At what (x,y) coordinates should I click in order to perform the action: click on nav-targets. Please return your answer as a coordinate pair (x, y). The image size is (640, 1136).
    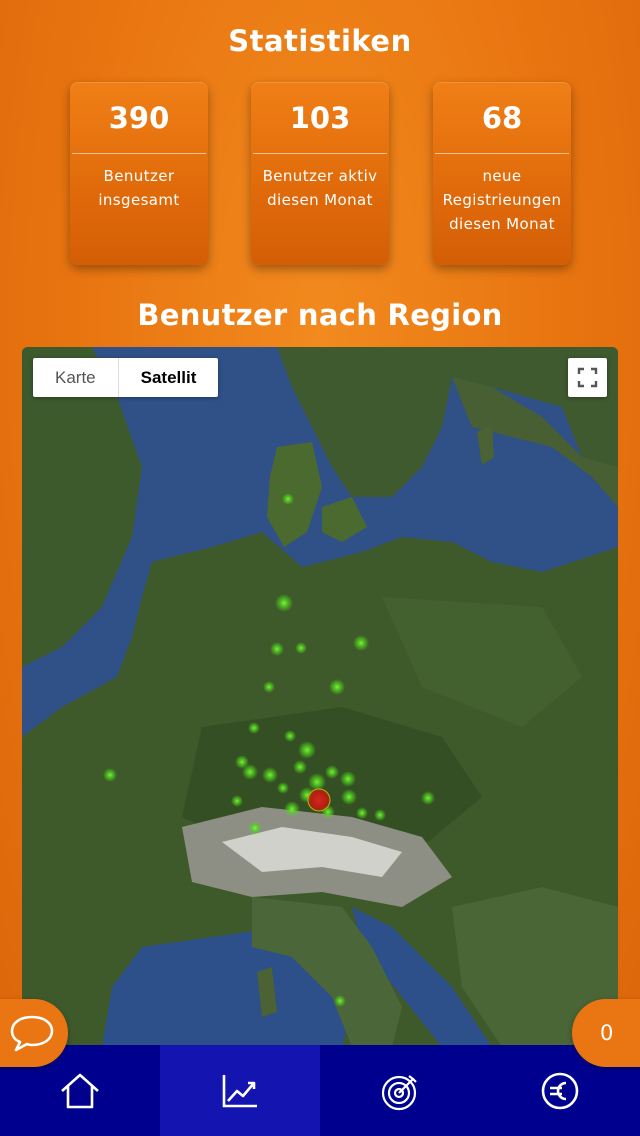
    Looking at the image, I should click on (400, 1090).